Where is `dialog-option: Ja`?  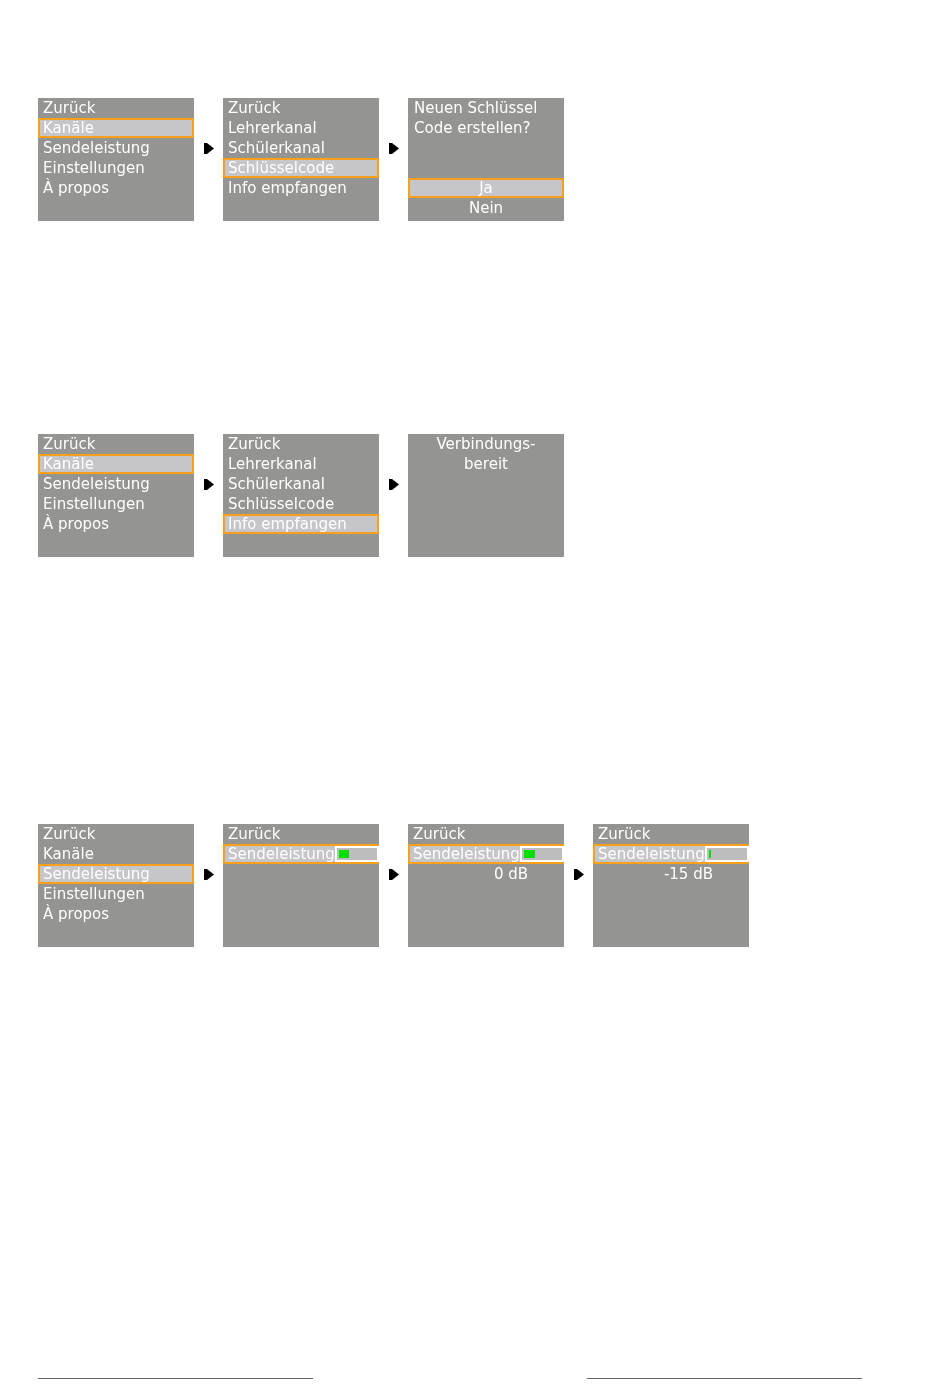 dialog-option: Ja is located at coordinates (486, 188).